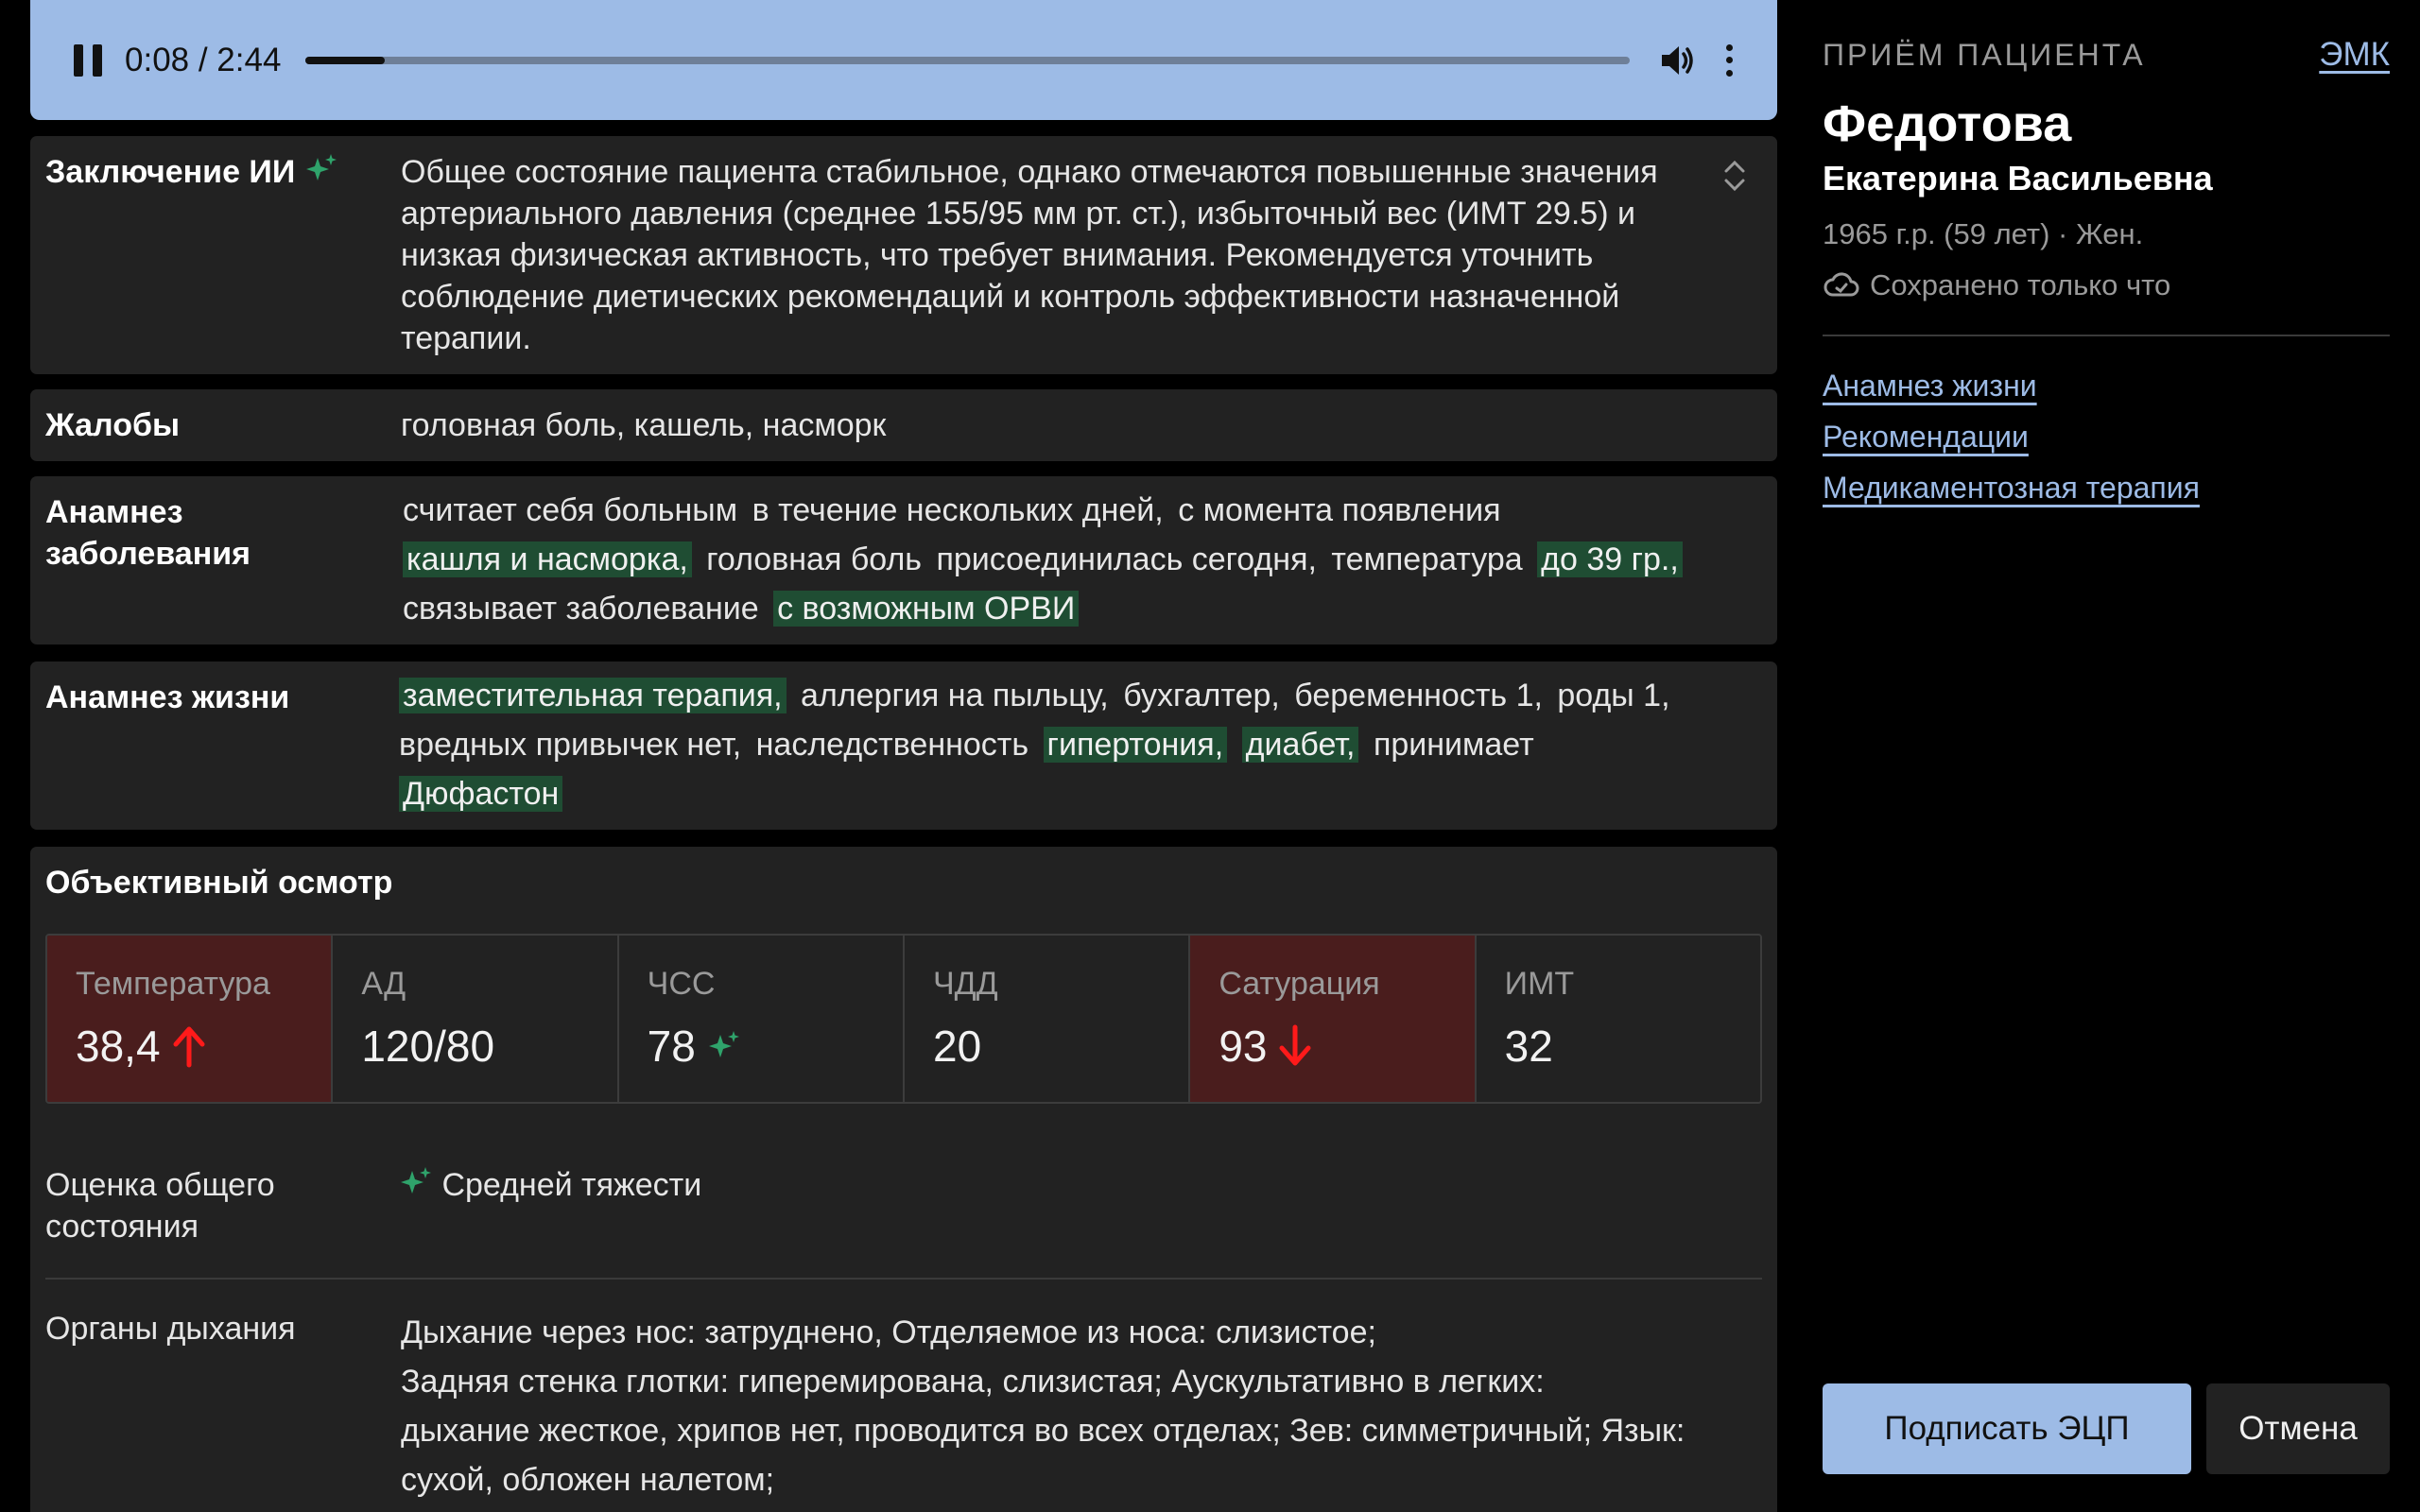  I want to click on playback-time: 0:08 / 2:44, so click(203, 59).